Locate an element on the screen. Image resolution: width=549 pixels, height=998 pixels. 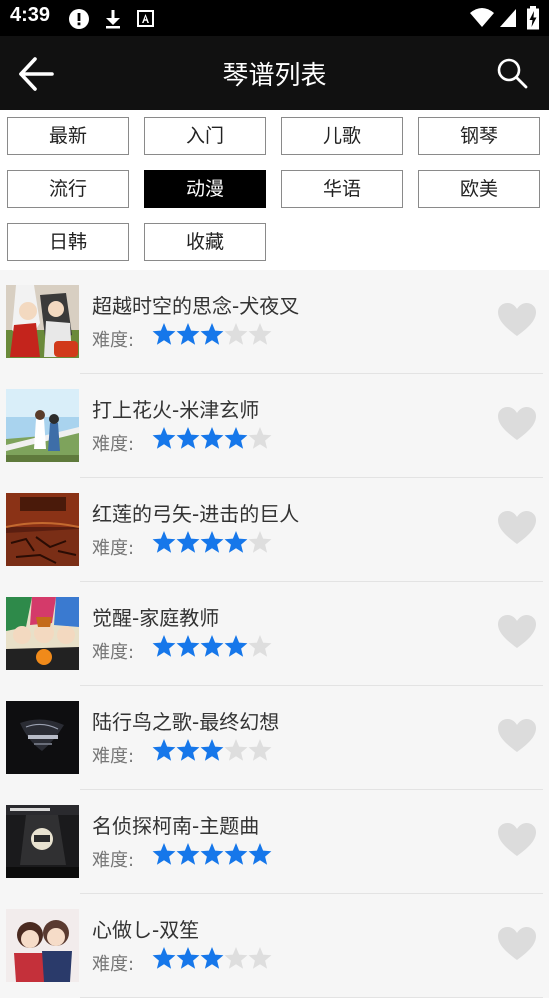
category-button: 华语 is located at coordinates (342, 189).